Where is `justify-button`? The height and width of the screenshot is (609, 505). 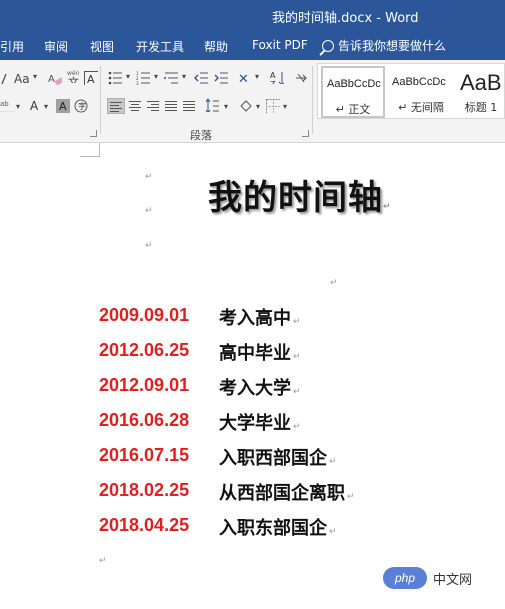
justify-button is located at coordinates (171, 106).